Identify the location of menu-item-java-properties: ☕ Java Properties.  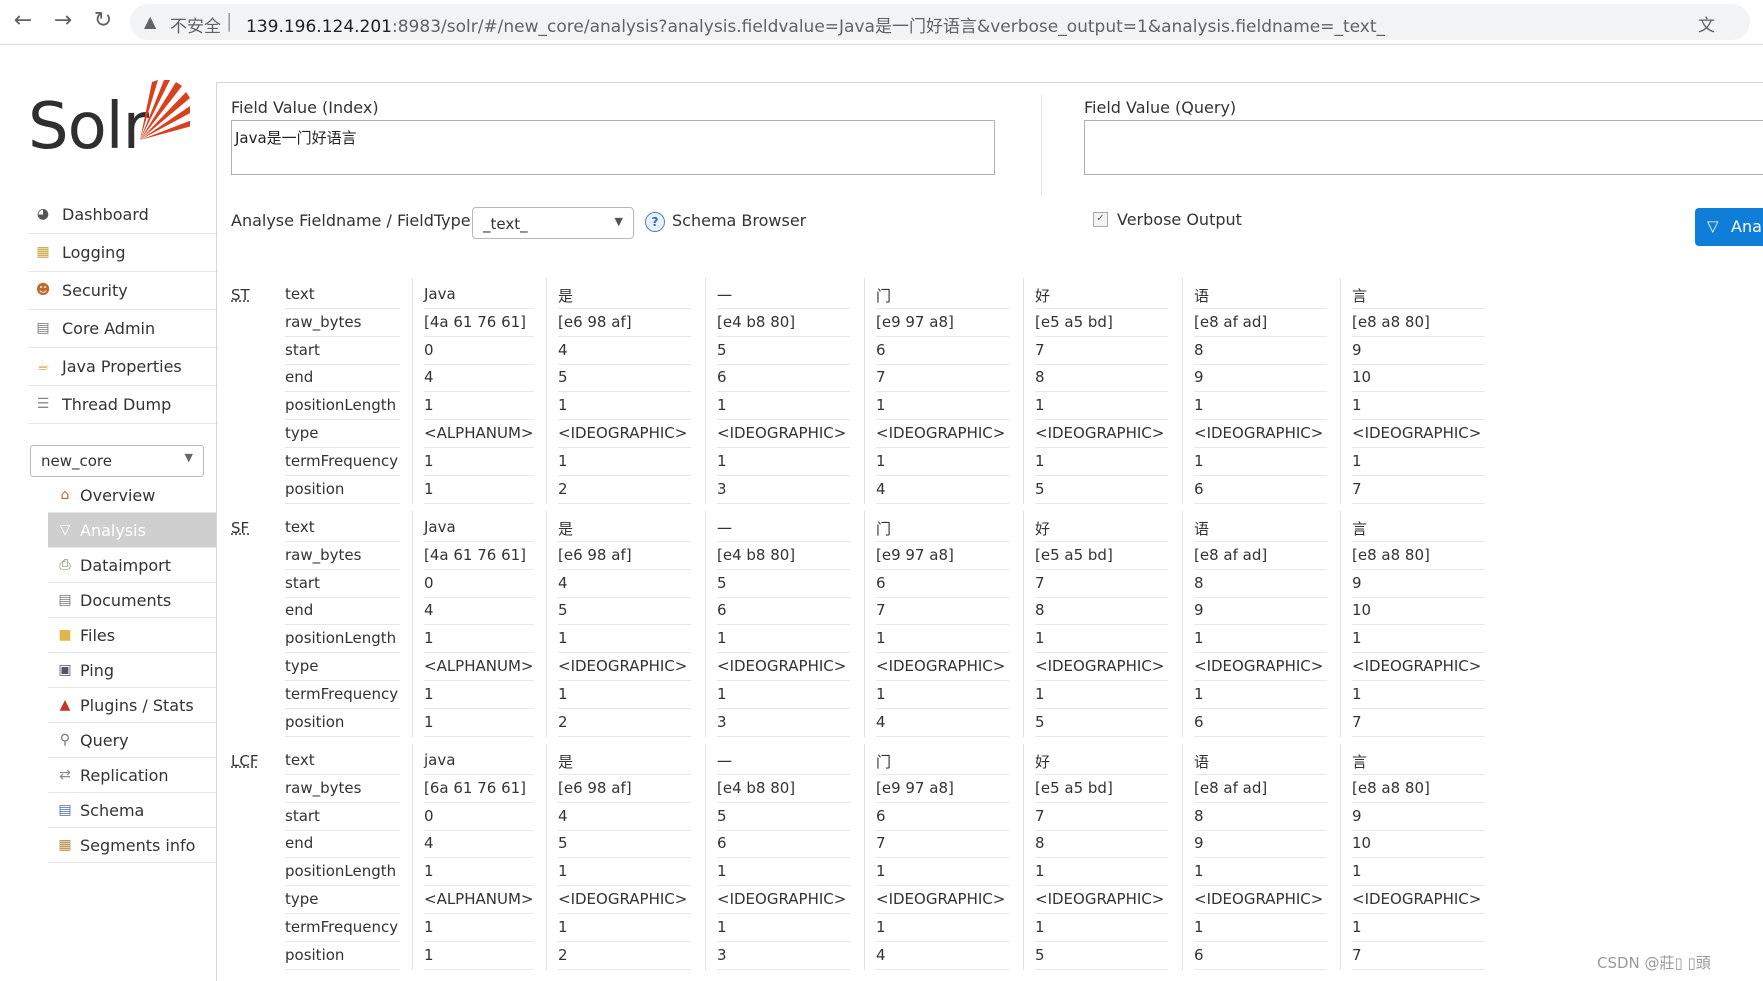
(123, 367).